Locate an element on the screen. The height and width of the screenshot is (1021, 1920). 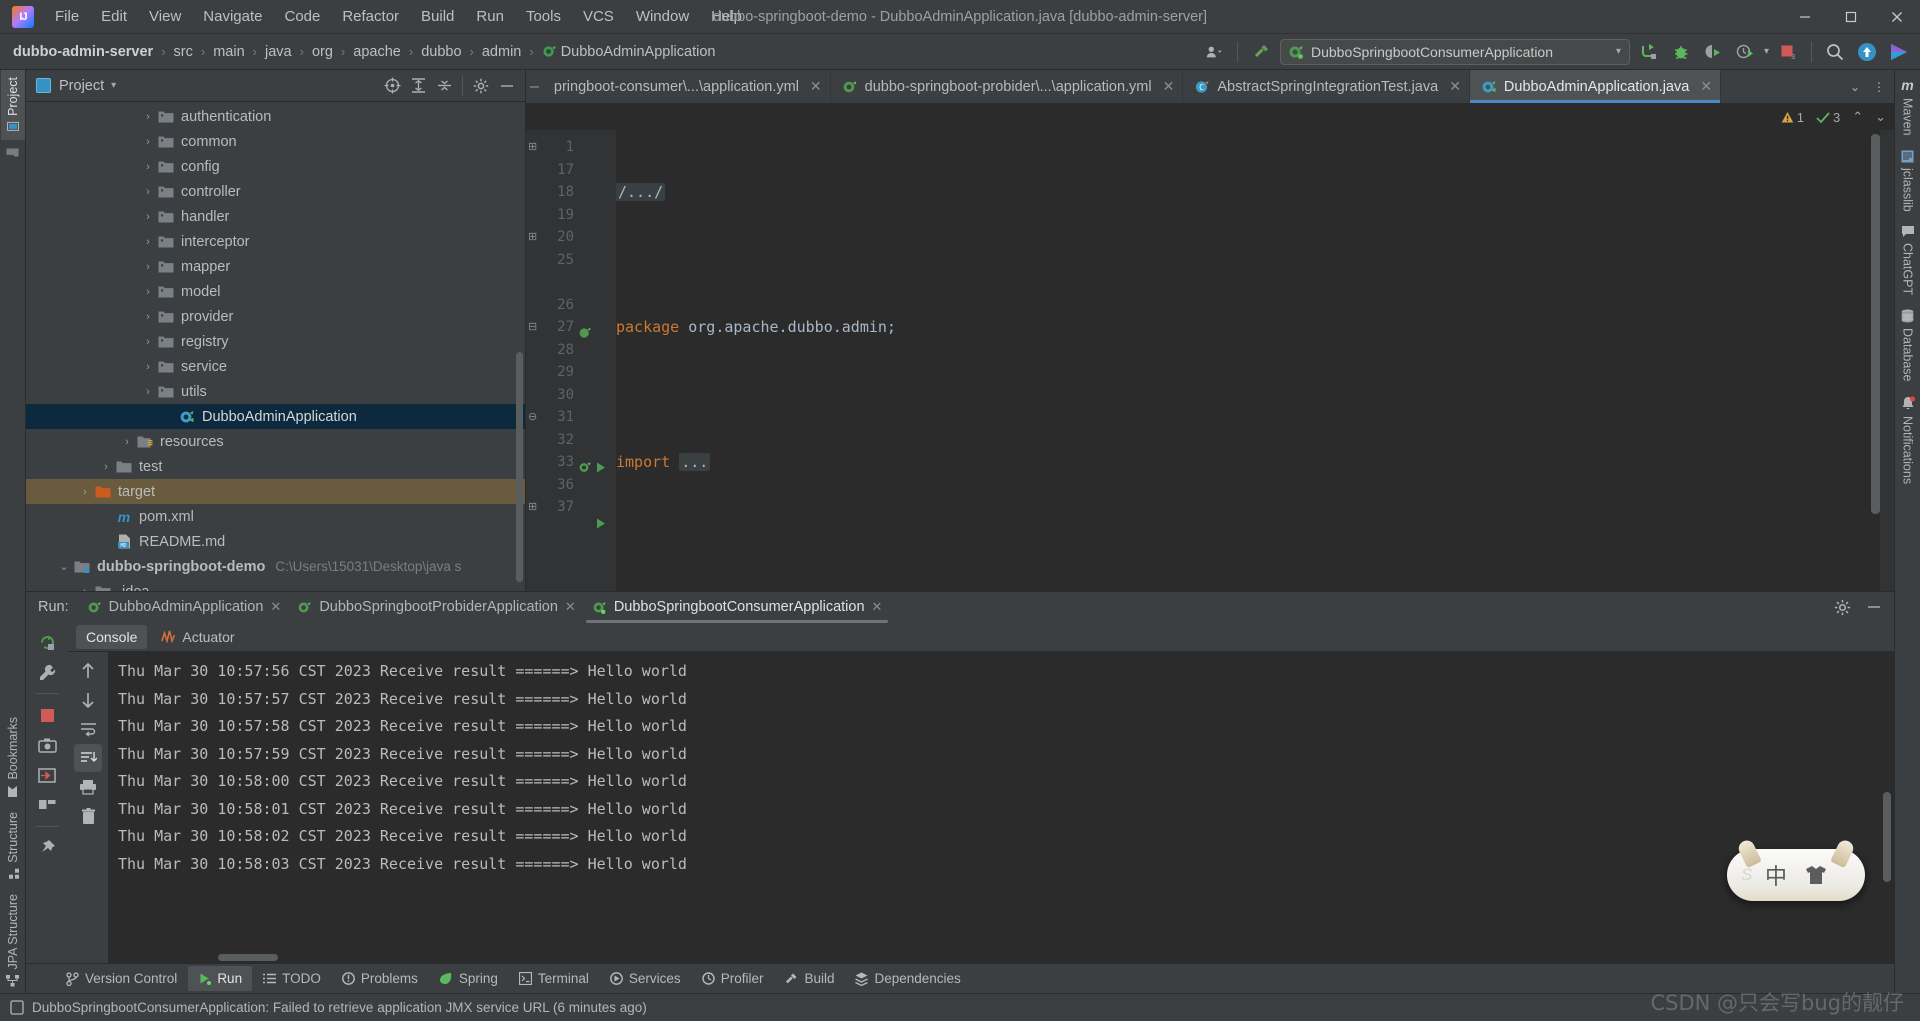
run-tab-probider: DubboSpringbootProbiderApplication ✕ is located at coordinates (436, 607).